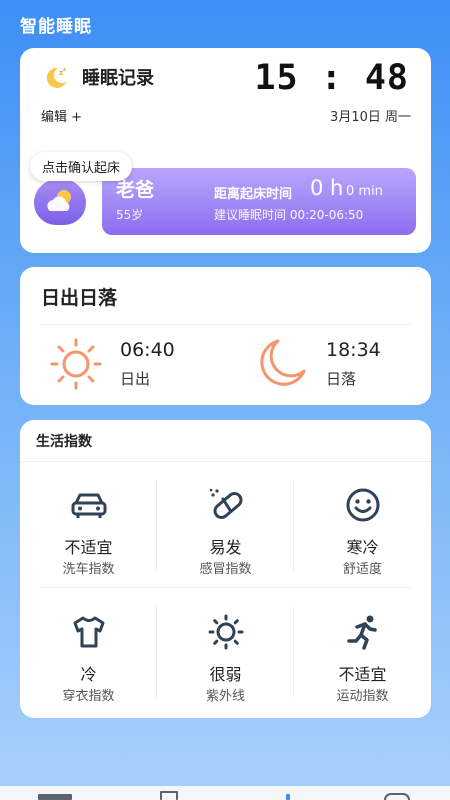 This screenshot has width=450, height=800. What do you see at coordinates (88, 652) in the screenshot?
I see `index-item-dressing: 冷 穿衣指数` at bounding box center [88, 652].